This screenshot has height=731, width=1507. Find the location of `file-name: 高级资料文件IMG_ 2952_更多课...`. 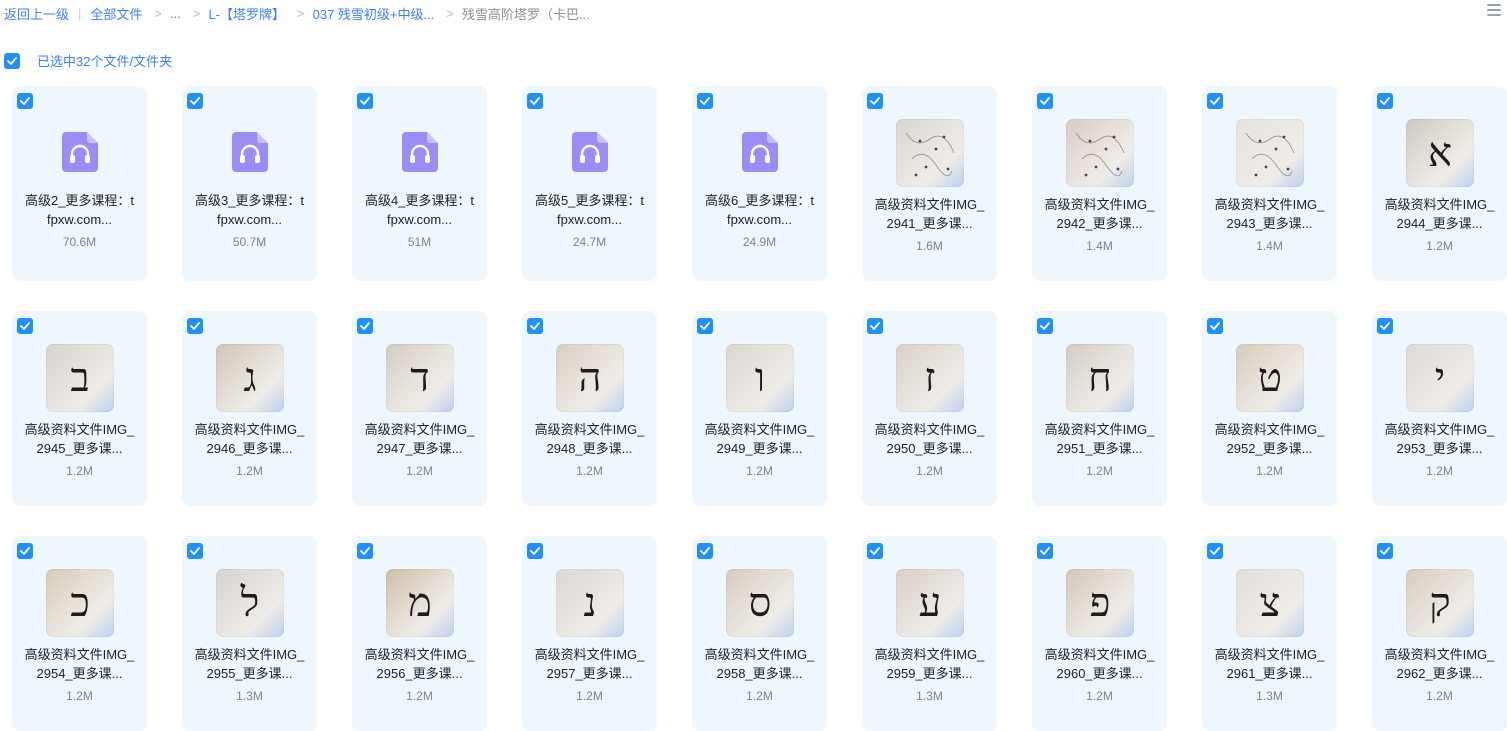

file-name: 高级资料文件IMG_ 2952_更多课... is located at coordinates (1269, 439).